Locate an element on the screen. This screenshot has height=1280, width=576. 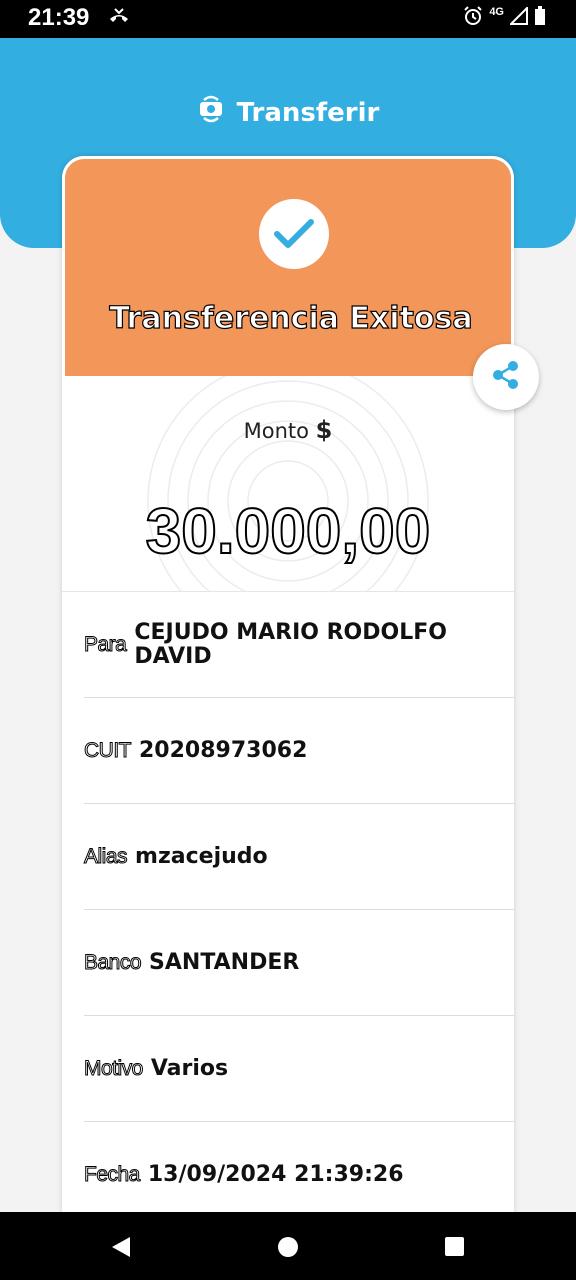
detail-row-cuit: CUIT 20208973062 is located at coordinates (299, 751).